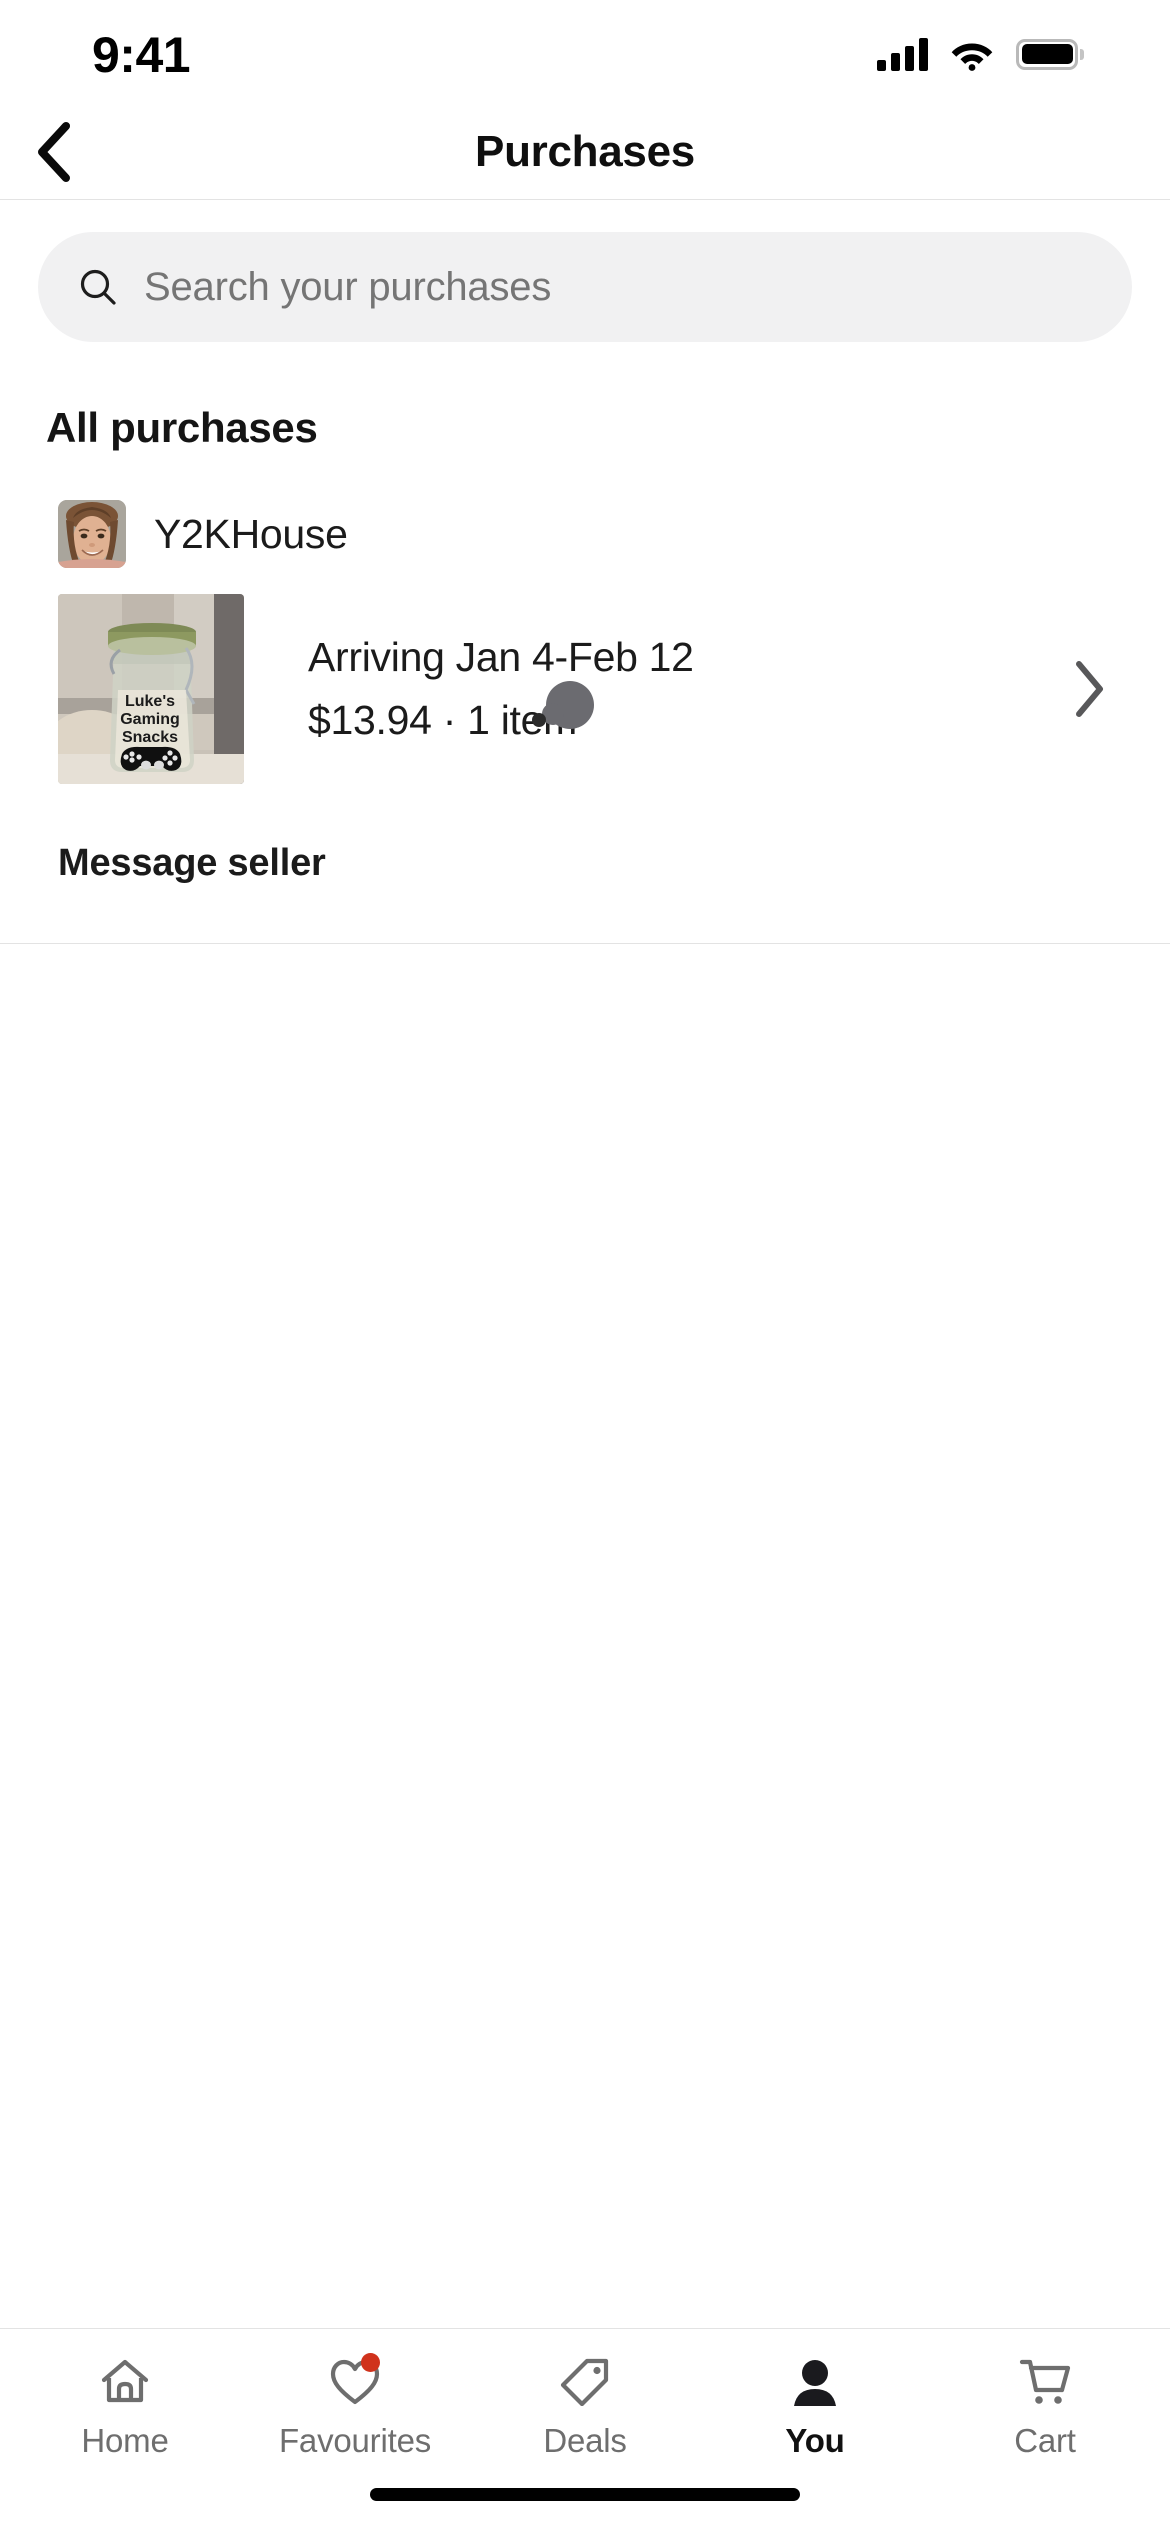 The height and width of the screenshot is (2532, 1170). I want to click on seller-row: Y2KHouse, so click(585, 510).